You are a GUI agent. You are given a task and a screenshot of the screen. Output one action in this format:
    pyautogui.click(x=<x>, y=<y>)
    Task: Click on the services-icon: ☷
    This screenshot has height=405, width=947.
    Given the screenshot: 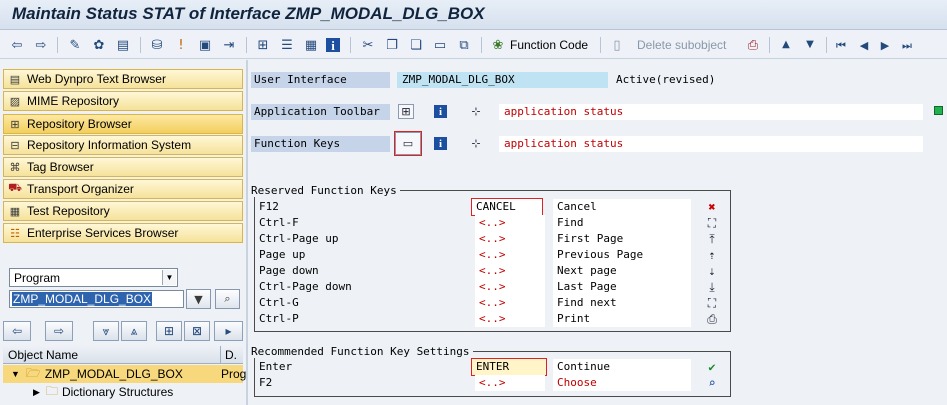 What is the action you would take?
    pyautogui.click(x=15, y=233)
    